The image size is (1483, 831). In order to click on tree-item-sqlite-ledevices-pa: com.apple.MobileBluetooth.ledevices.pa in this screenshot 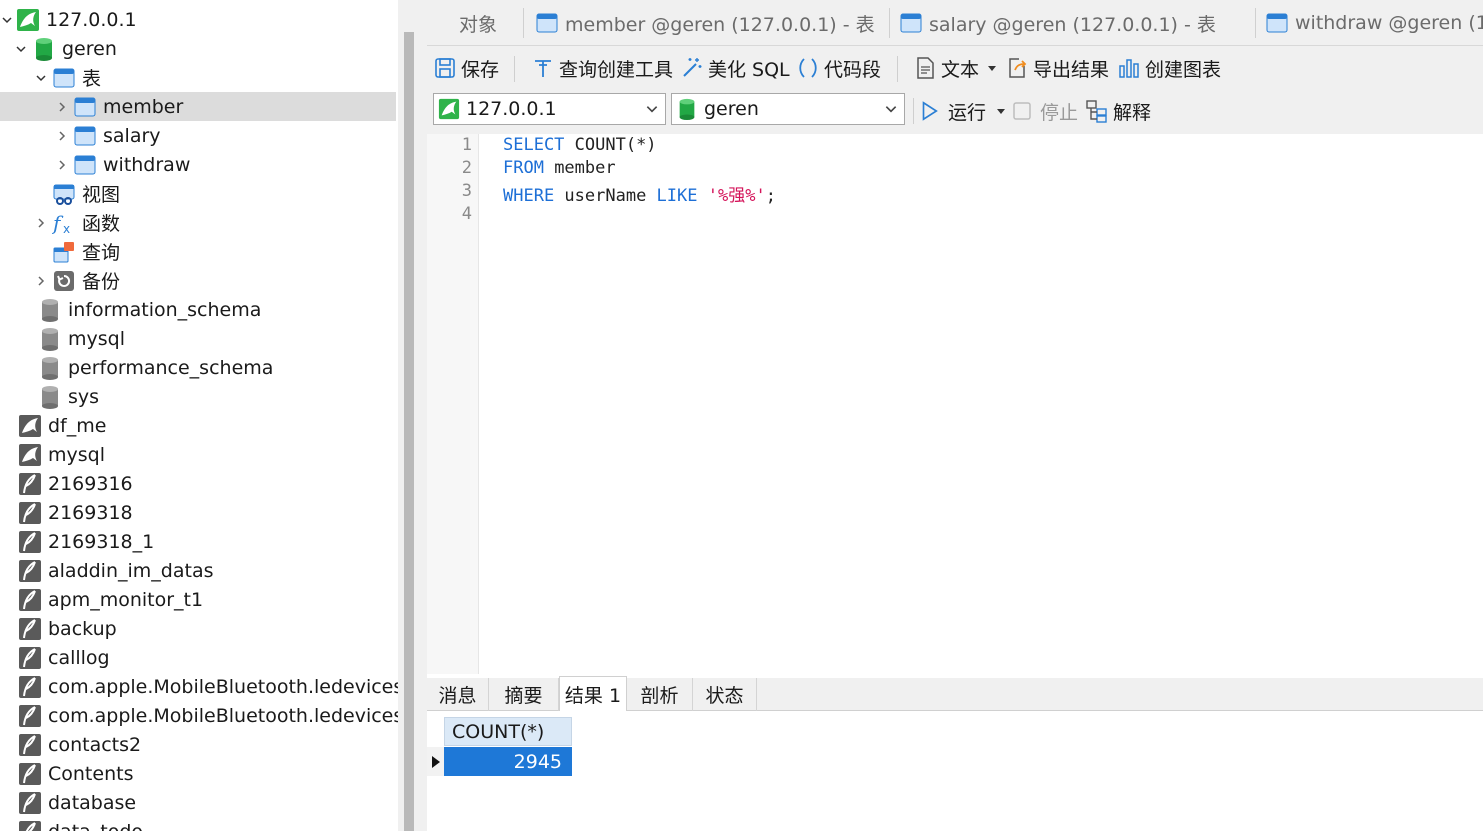, I will do `click(199, 715)`.